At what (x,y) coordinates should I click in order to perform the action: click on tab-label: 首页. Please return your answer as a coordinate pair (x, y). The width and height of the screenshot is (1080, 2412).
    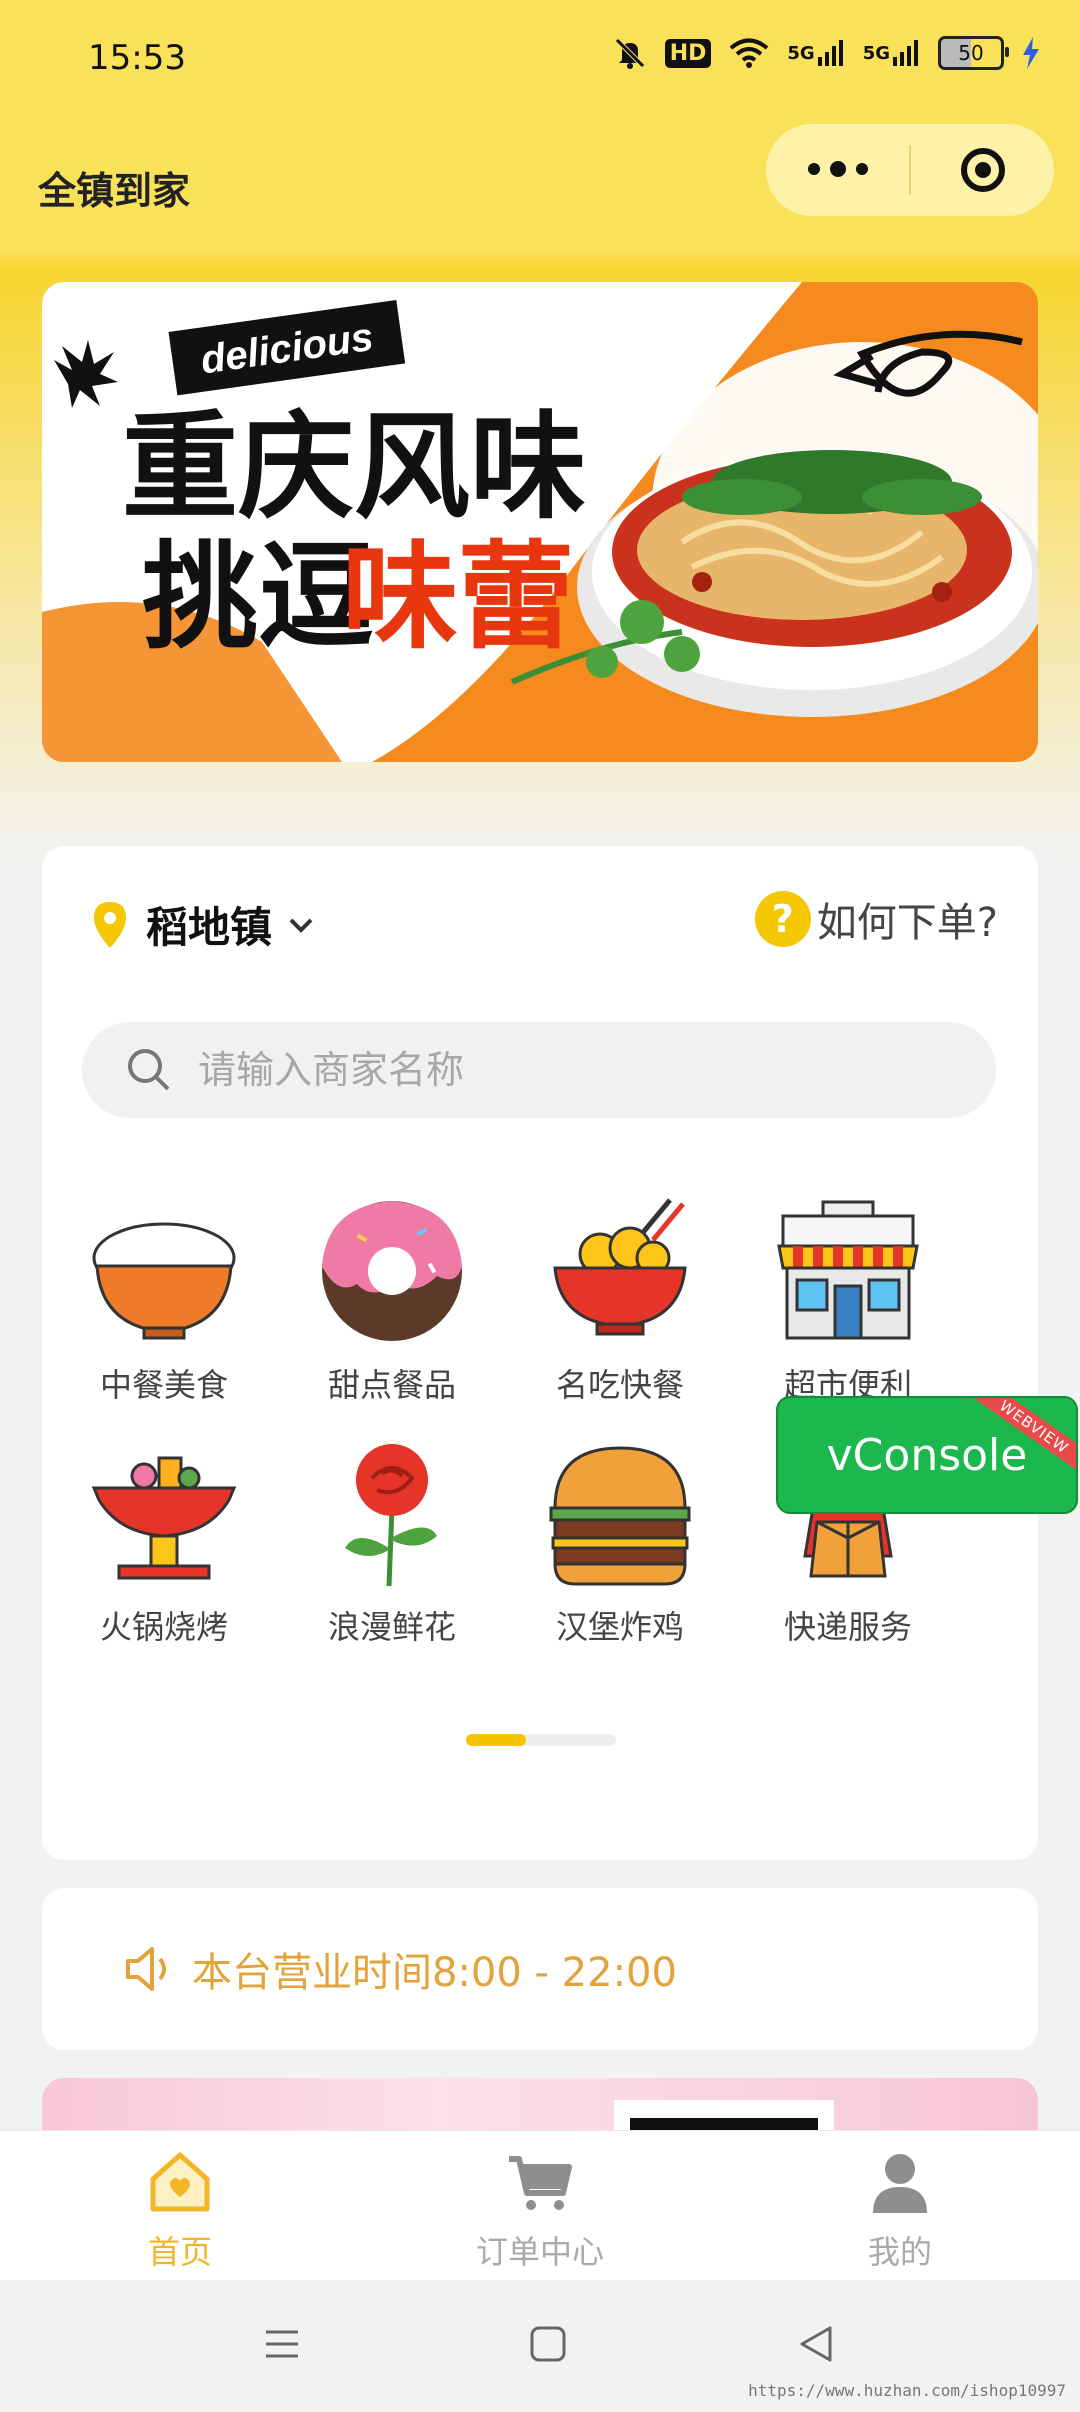
    Looking at the image, I should click on (179, 2252).